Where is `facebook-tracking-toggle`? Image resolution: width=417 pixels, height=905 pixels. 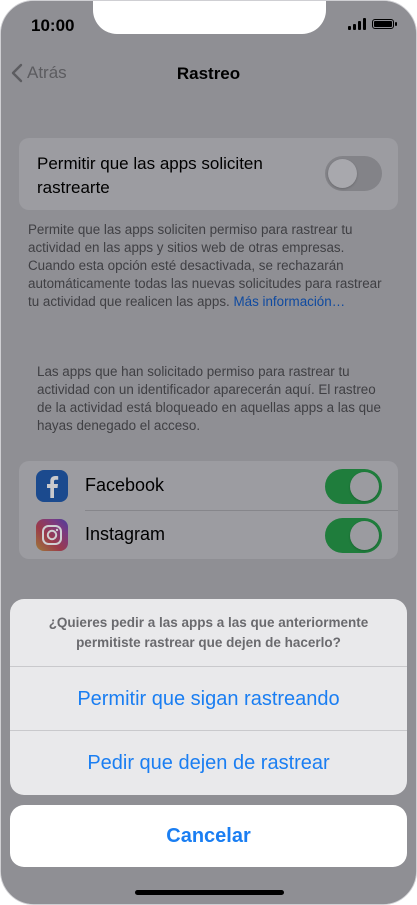 facebook-tracking-toggle is located at coordinates (353, 486).